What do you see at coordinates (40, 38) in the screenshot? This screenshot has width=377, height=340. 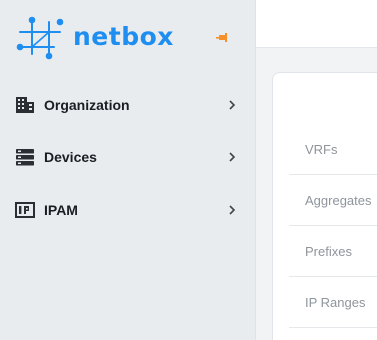 I see `netbox-logo-icon` at bounding box center [40, 38].